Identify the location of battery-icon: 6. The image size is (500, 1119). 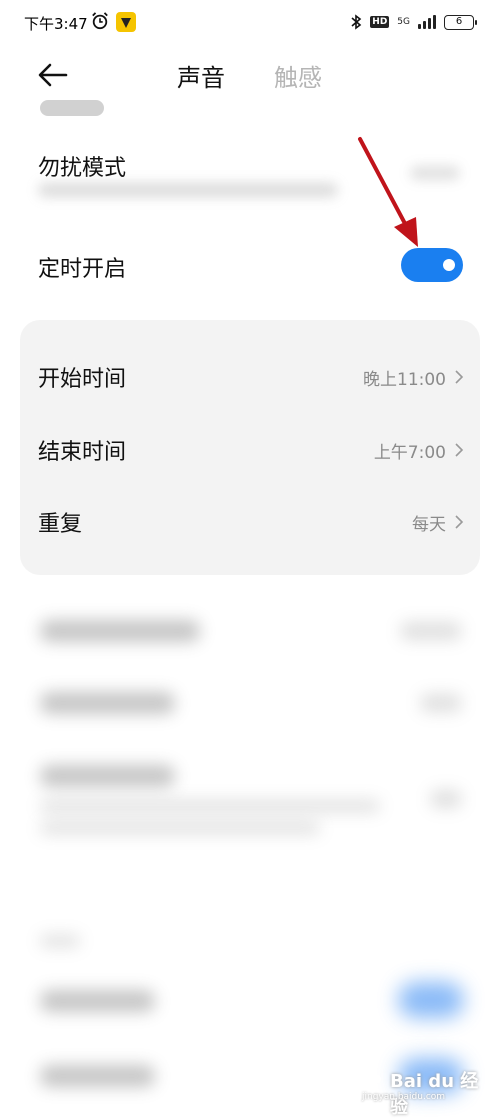
(460, 22).